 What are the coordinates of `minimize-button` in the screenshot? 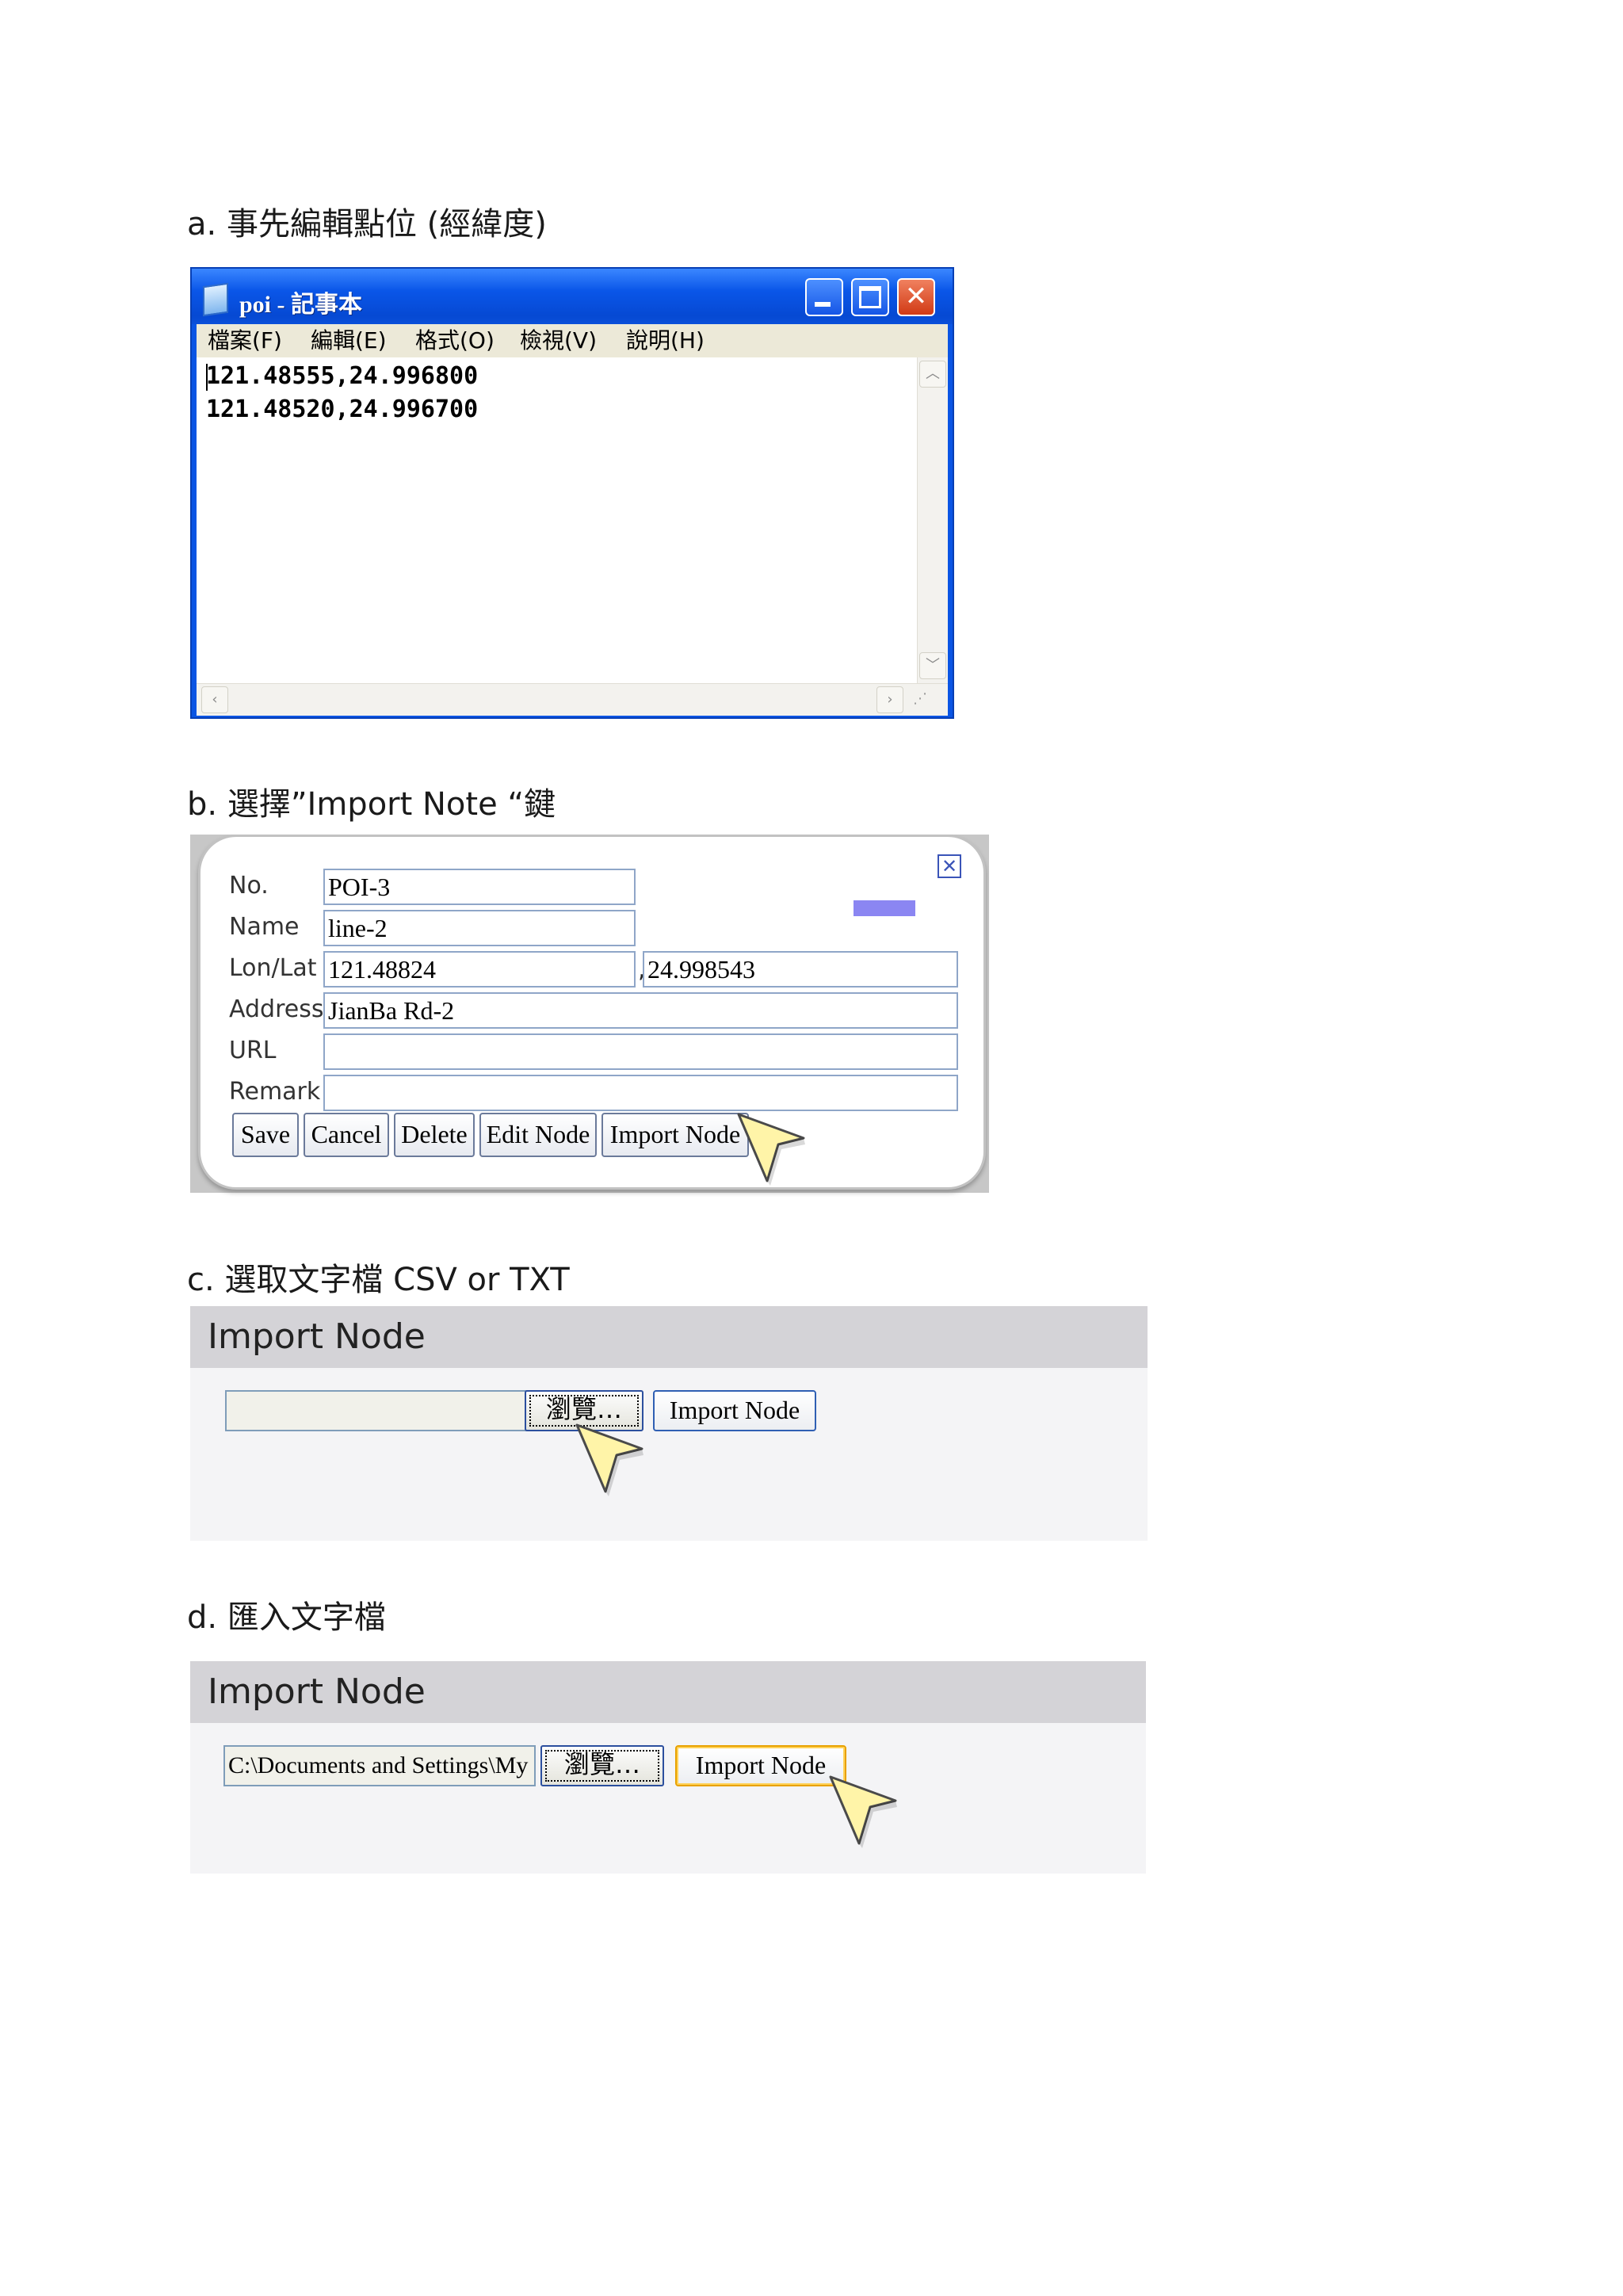 It's located at (824, 297).